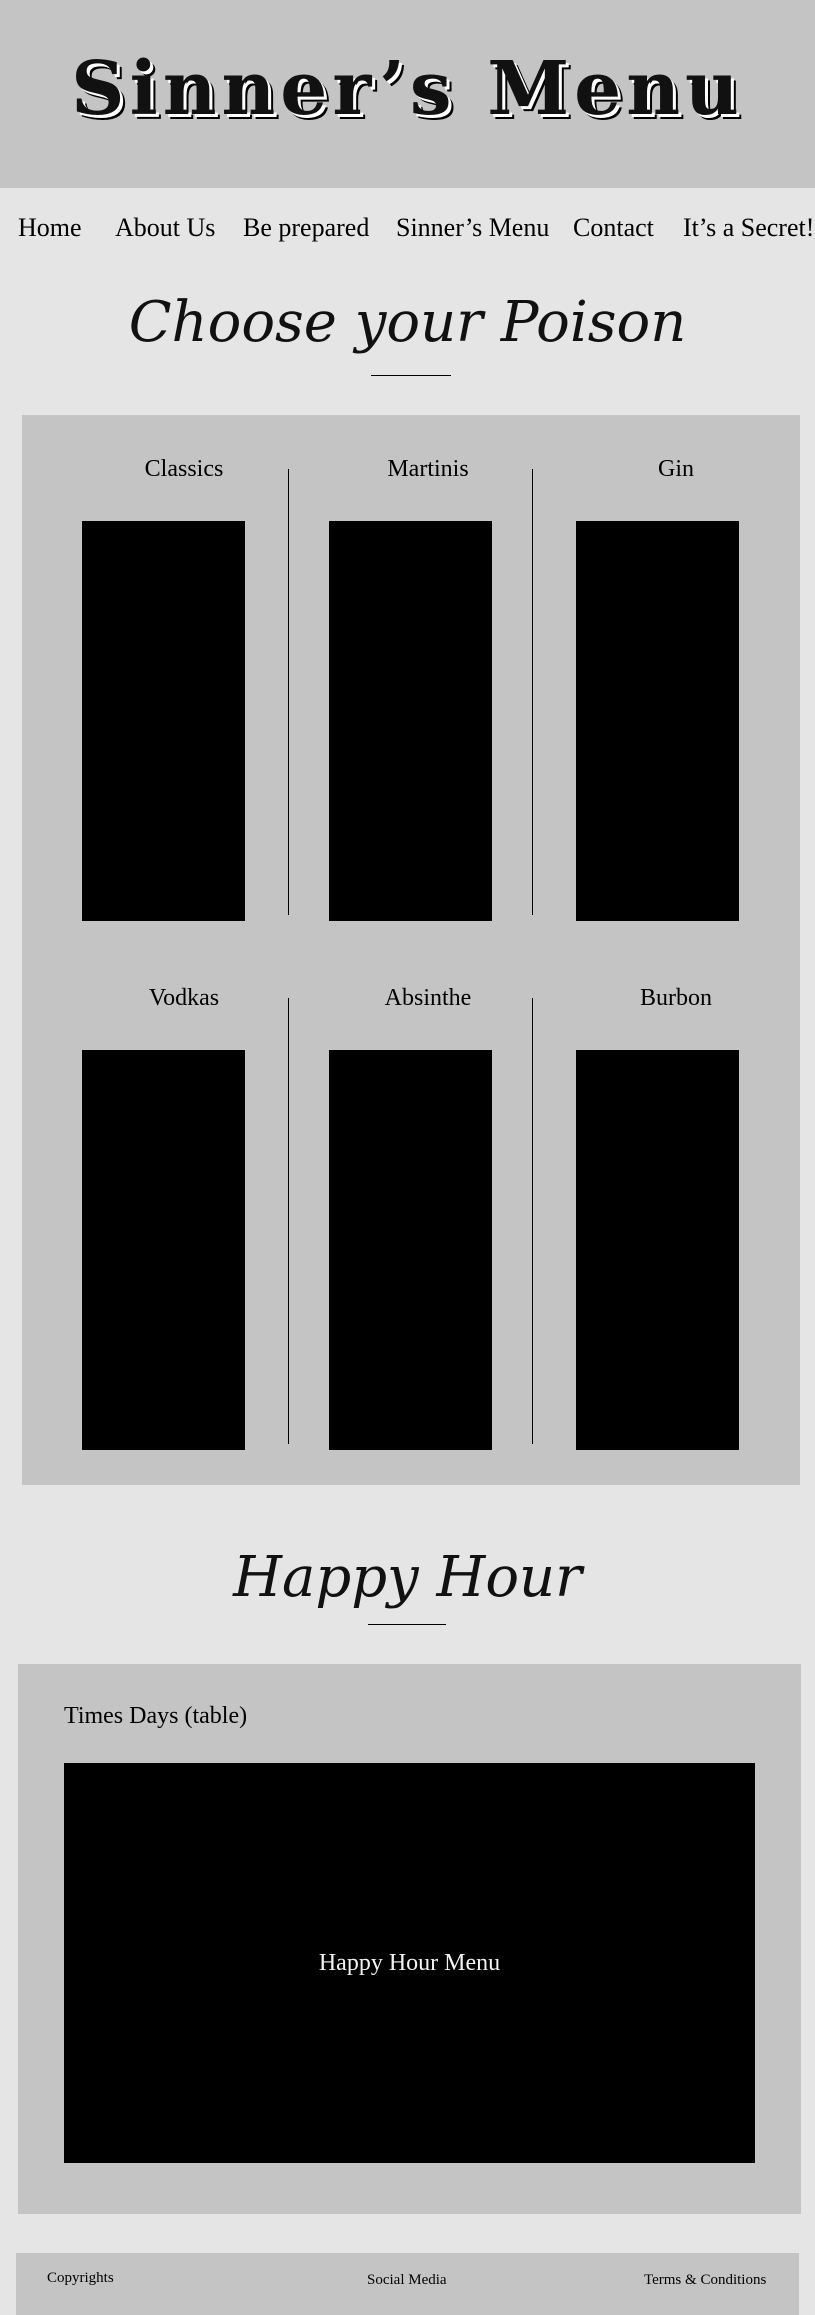 Image resolution: width=815 pixels, height=2315 pixels. What do you see at coordinates (472, 228) in the screenshot?
I see `nav-item-sinners-menu: Sinner’s Menu` at bounding box center [472, 228].